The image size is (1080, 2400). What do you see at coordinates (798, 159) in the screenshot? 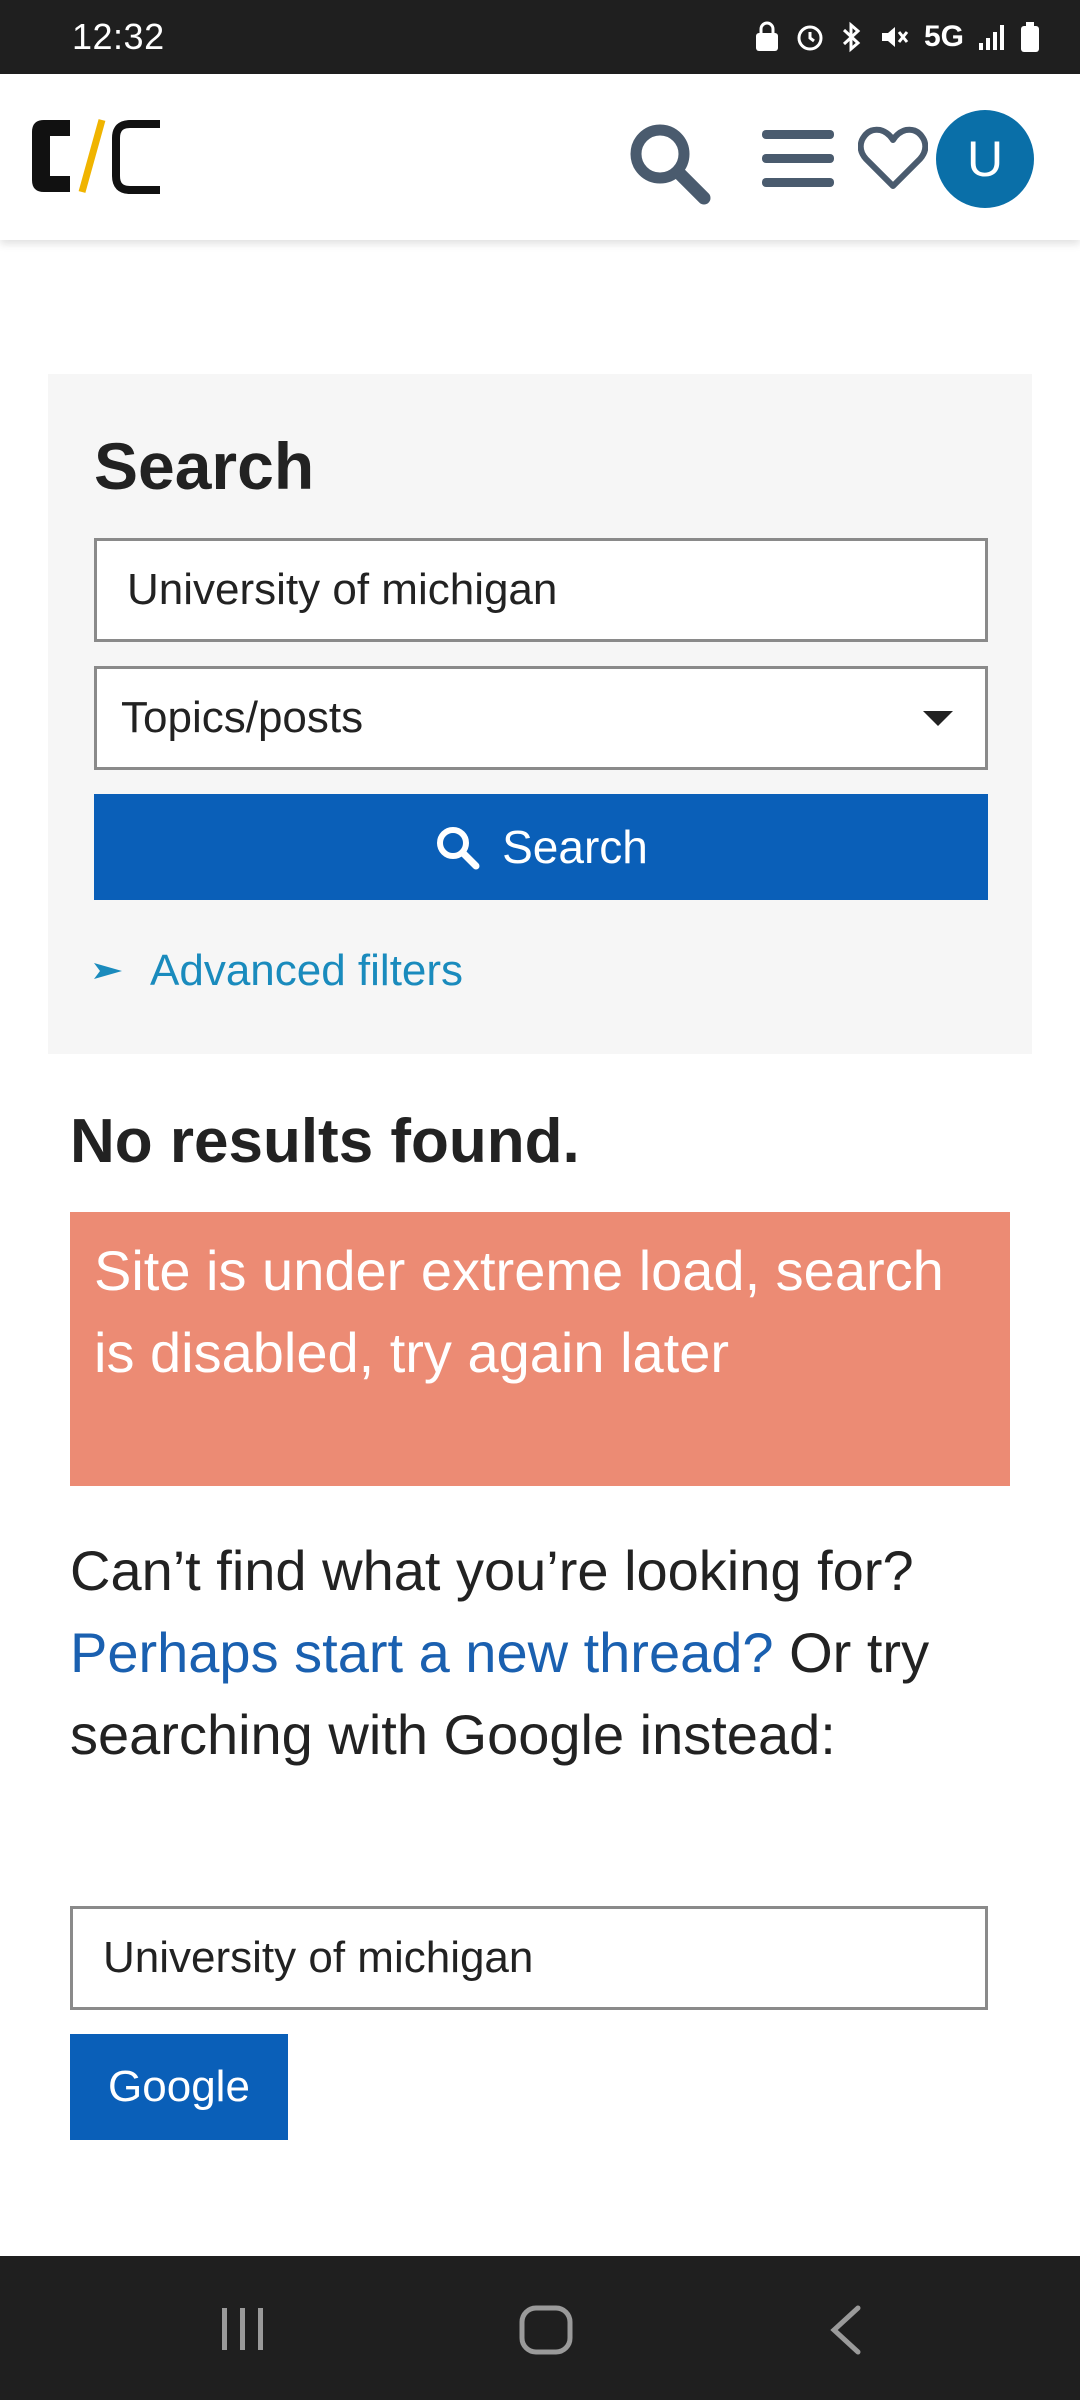
I see `menu-icon` at bounding box center [798, 159].